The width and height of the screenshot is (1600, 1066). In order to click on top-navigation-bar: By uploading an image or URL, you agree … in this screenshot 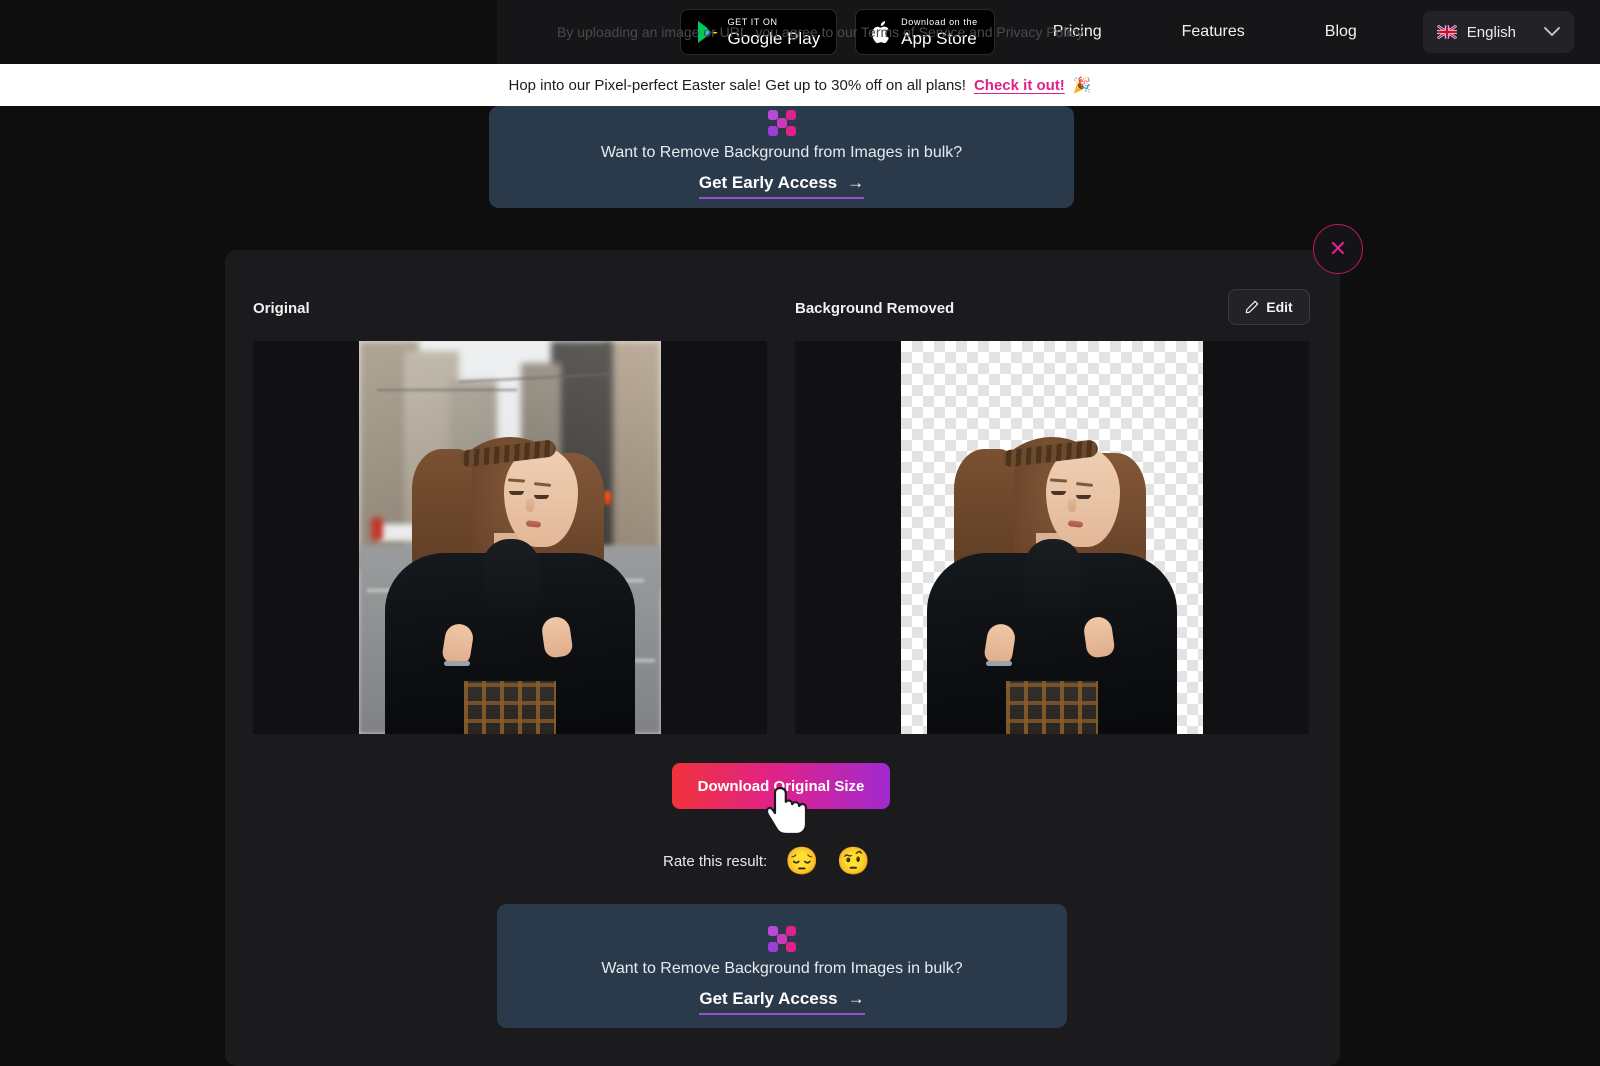, I will do `click(800, 32)`.